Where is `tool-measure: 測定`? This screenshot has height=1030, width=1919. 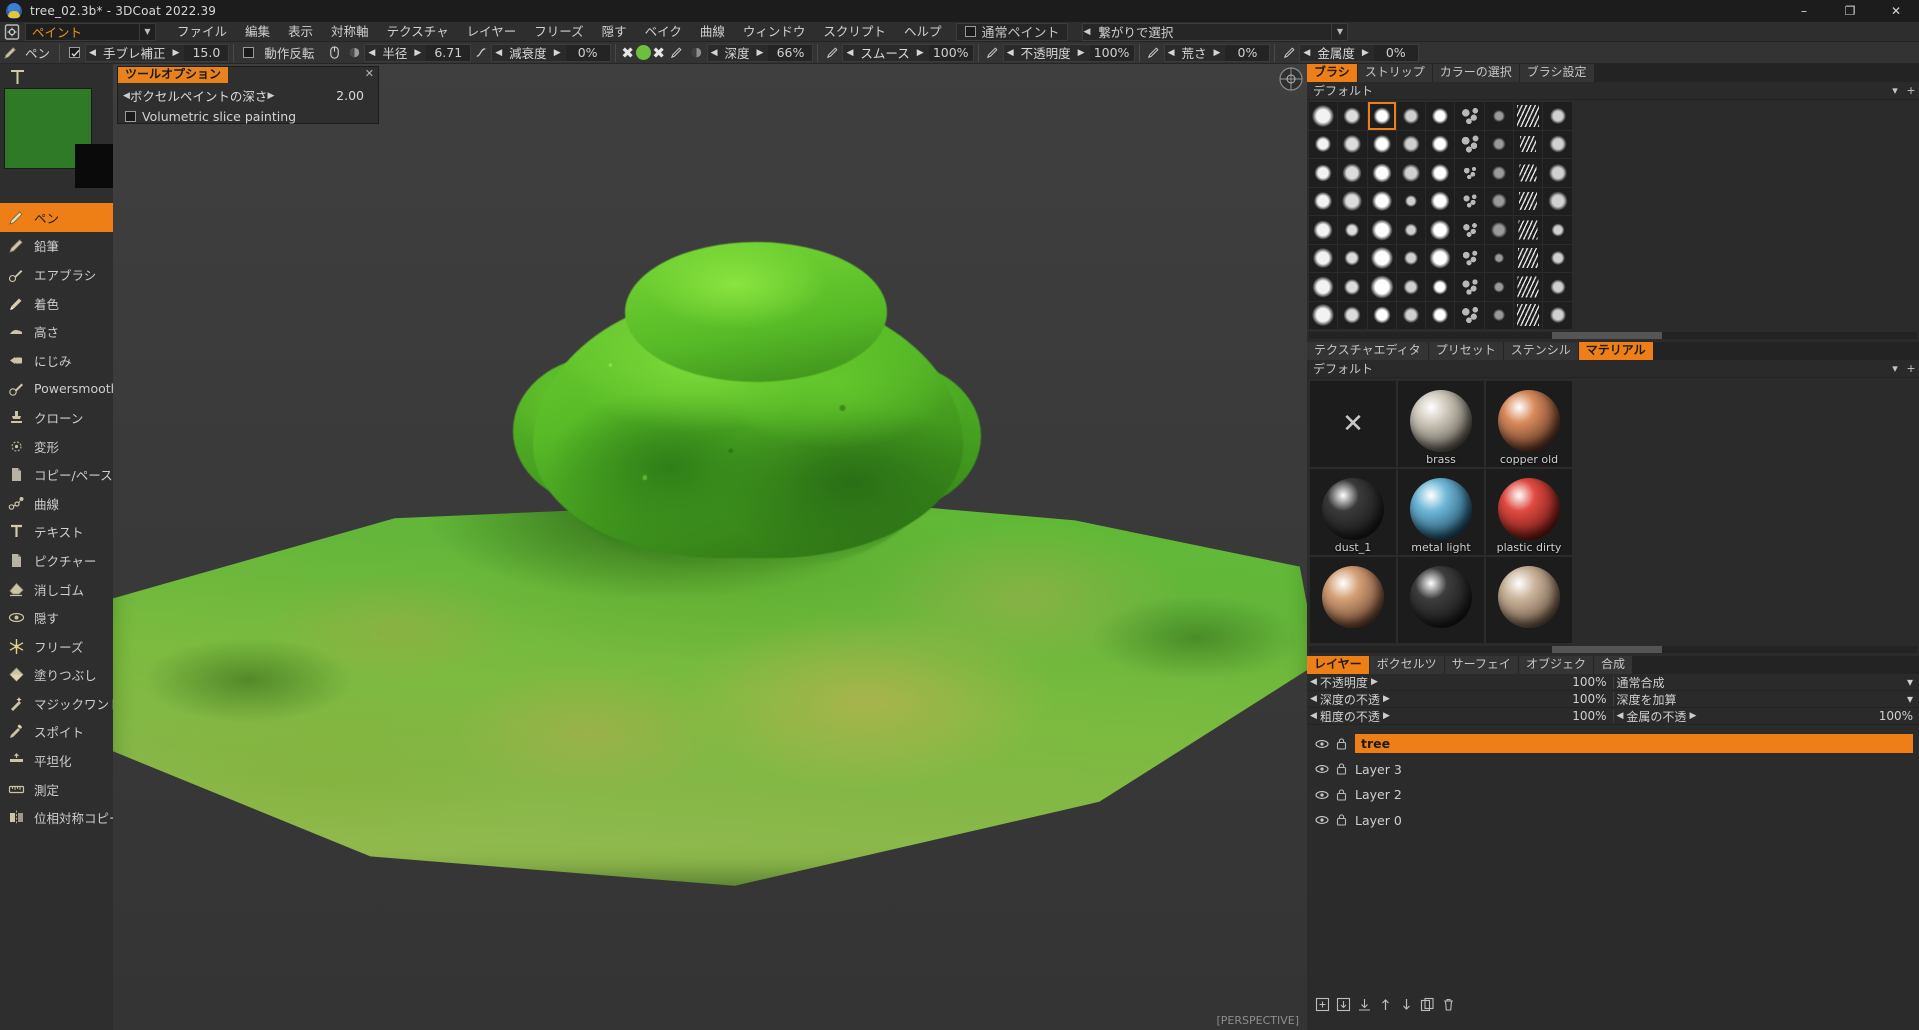 tool-measure: 測定 is located at coordinates (56, 789).